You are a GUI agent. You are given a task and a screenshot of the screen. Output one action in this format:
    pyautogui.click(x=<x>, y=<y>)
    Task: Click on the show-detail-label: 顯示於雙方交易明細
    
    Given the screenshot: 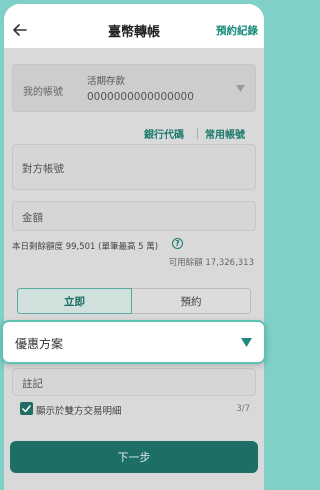 What is the action you would take?
    pyautogui.click(x=79, y=411)
    